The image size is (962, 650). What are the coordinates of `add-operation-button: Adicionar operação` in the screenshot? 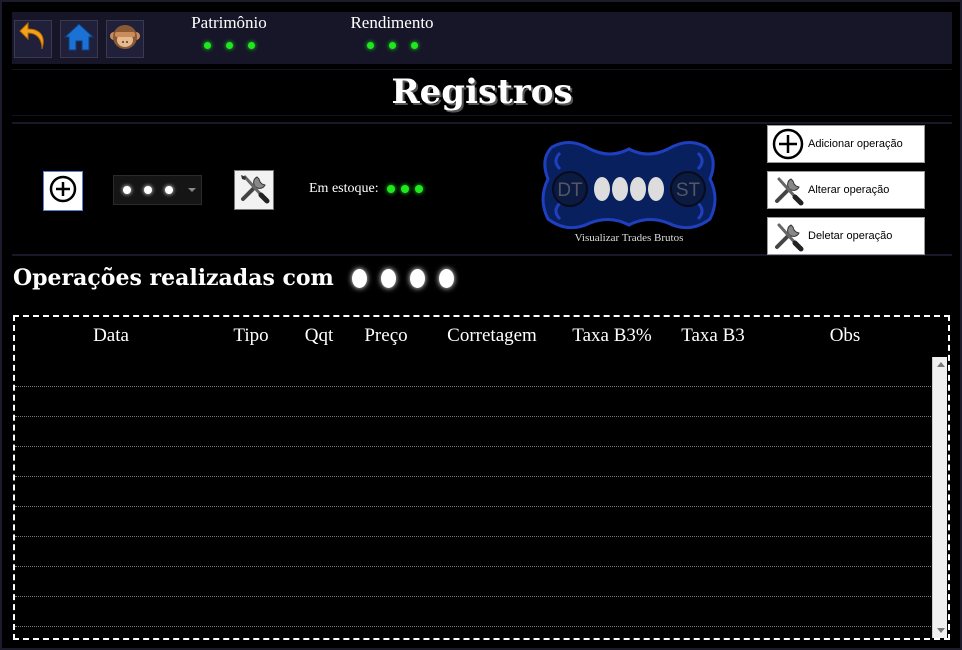 It's located at (846, 144).